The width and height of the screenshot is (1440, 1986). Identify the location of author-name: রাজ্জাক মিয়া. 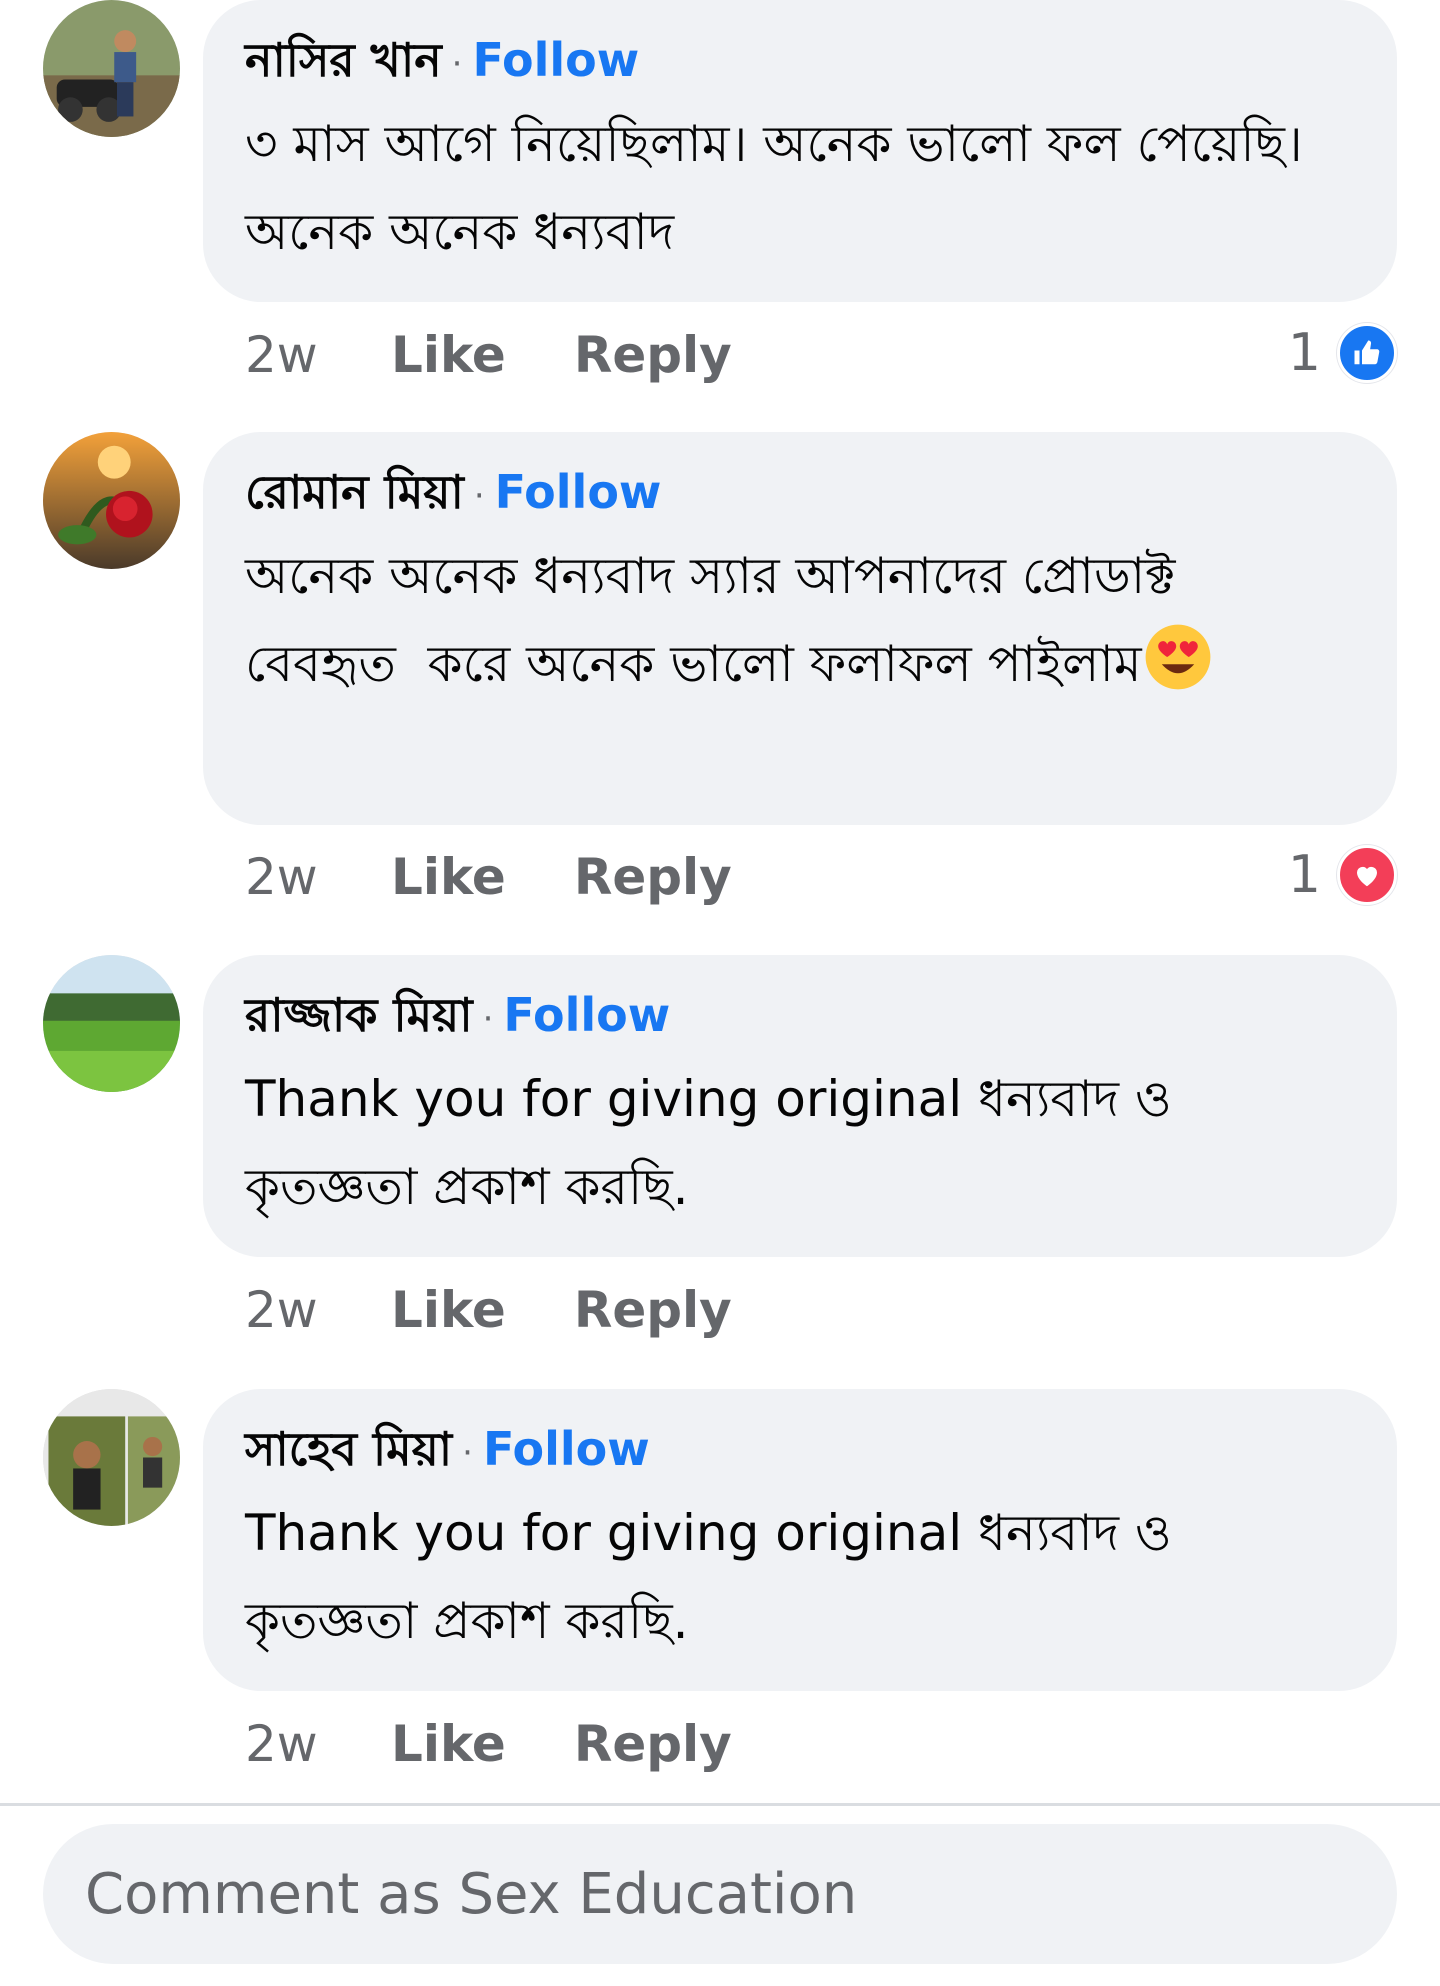
(359, 1015).